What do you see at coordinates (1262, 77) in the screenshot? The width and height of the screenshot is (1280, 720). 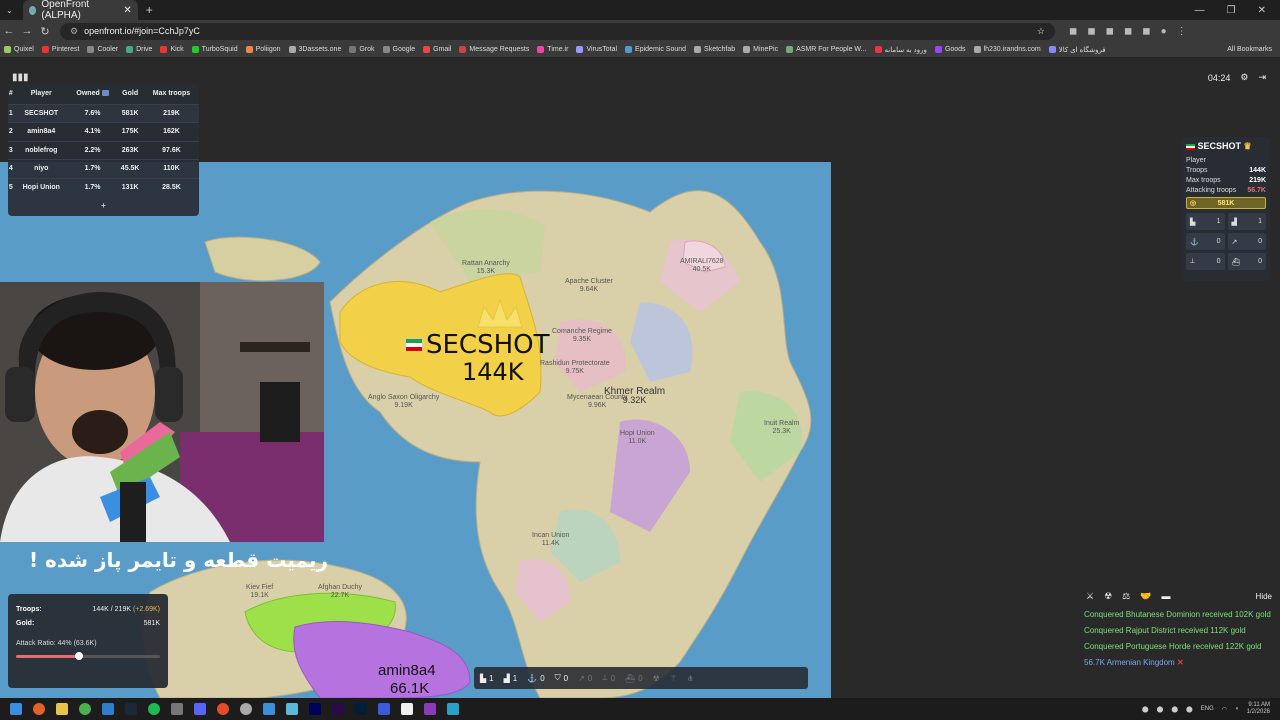 I see `exit-icon: ⇥` at bounding box center [1262, 77].